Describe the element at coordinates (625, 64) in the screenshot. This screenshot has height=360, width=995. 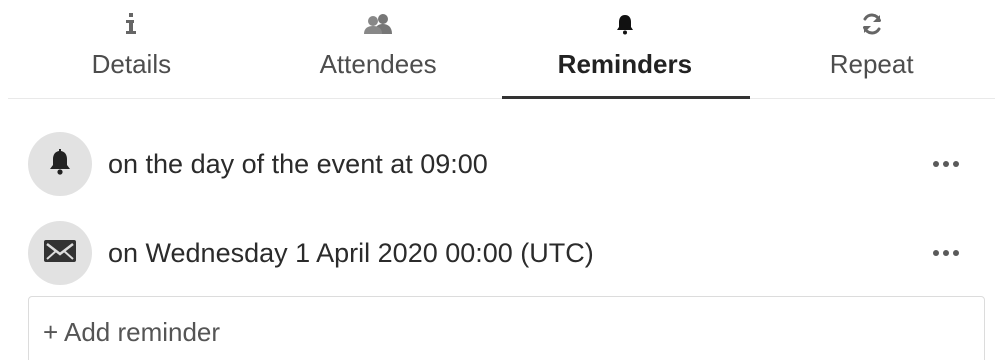
I see `tab-reminders-label: Reminders` at that location.